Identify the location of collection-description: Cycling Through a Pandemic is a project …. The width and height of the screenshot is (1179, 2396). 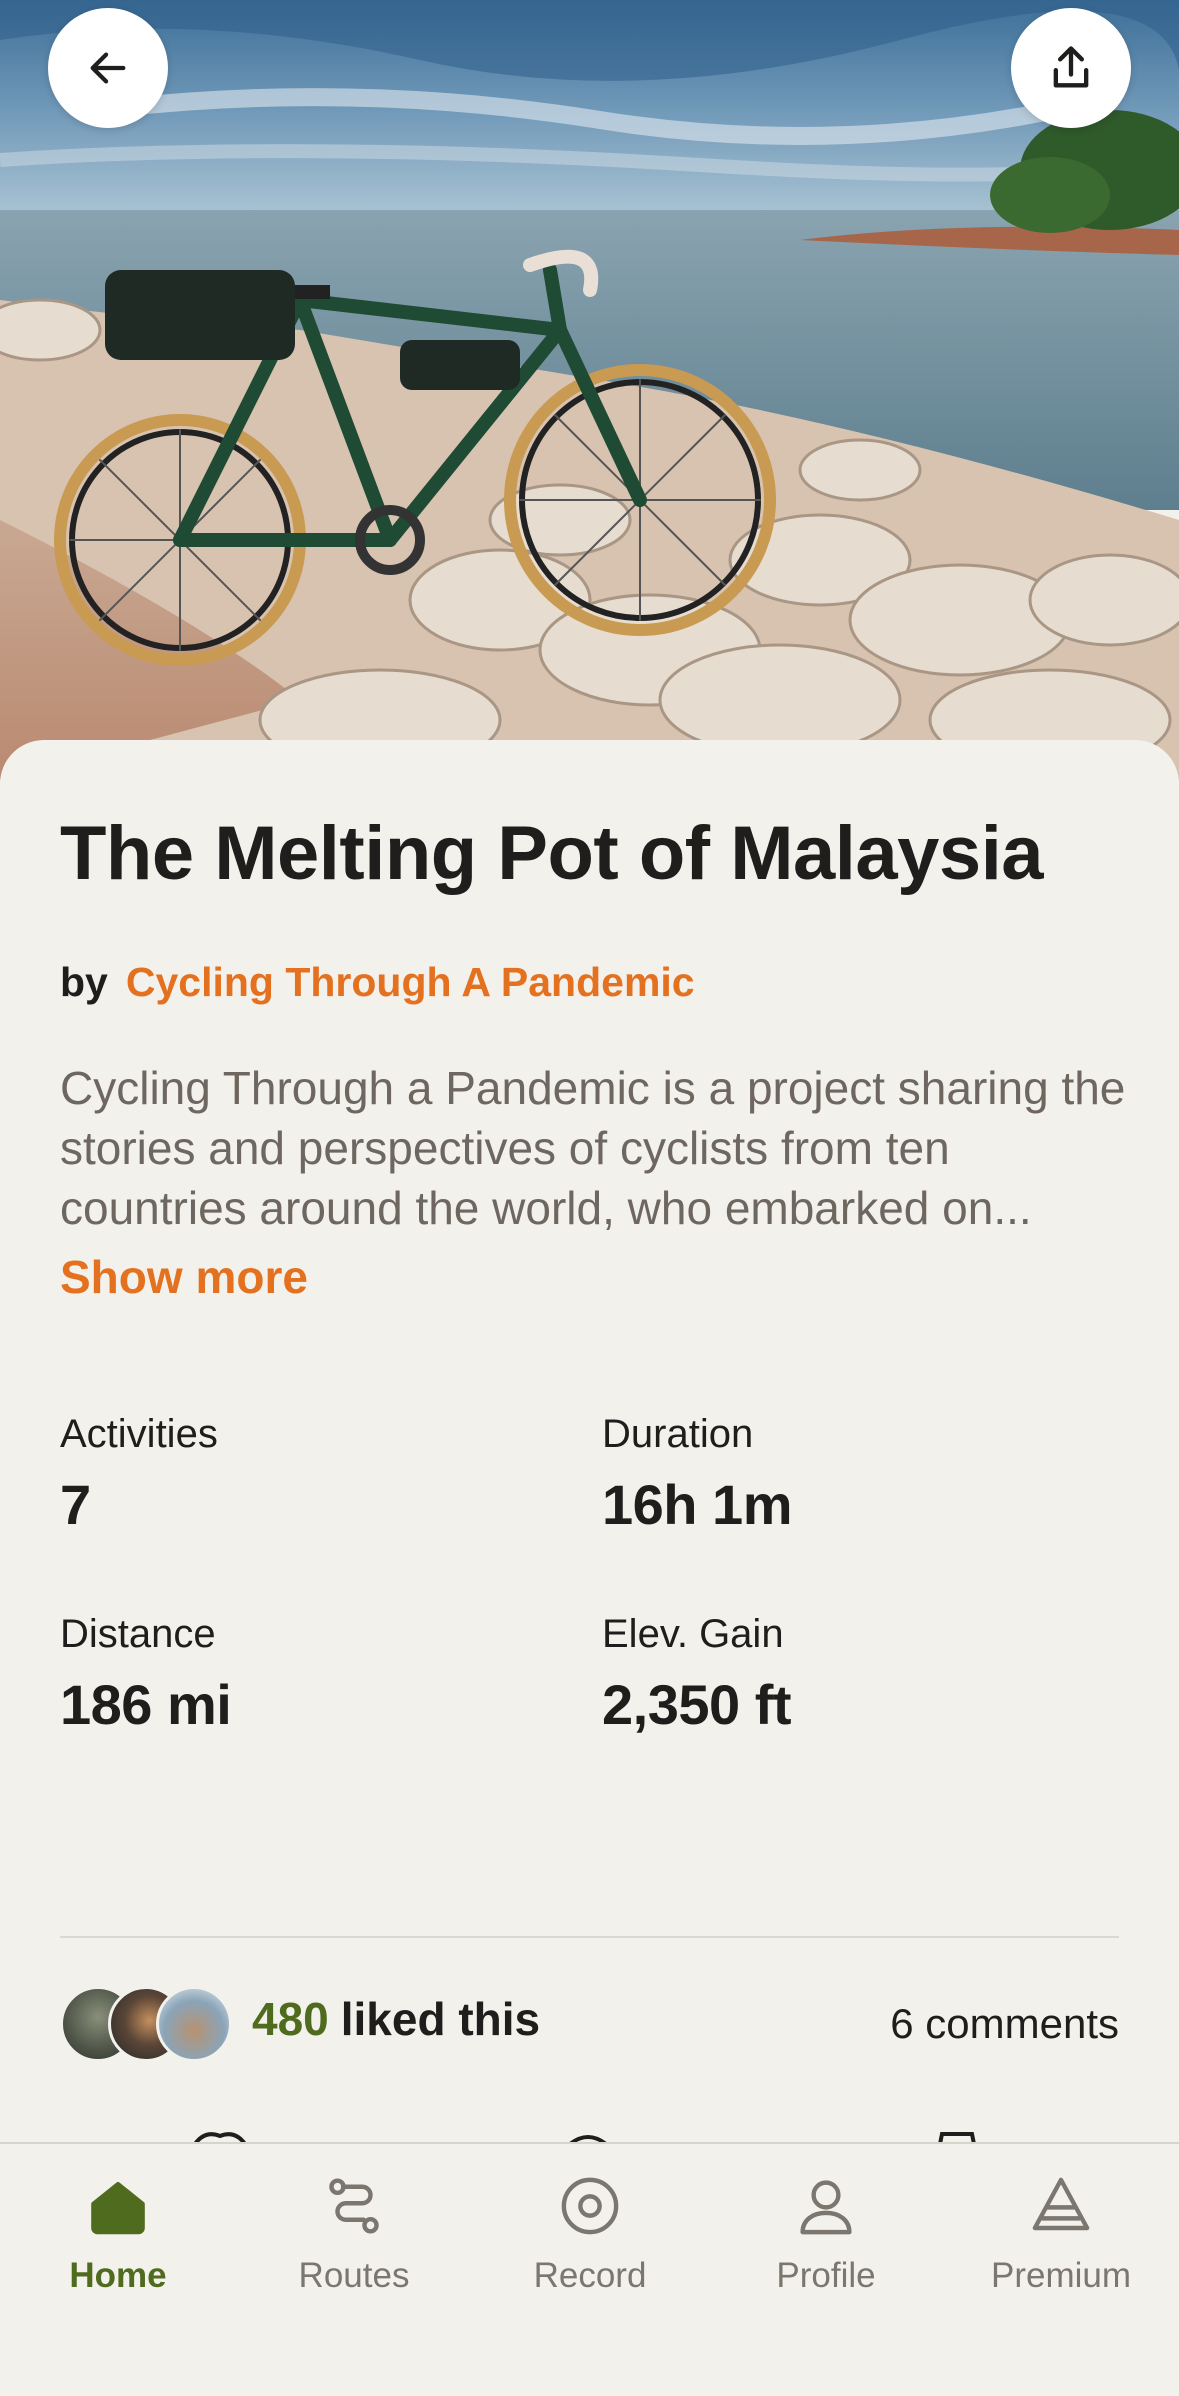
(593, 1148).